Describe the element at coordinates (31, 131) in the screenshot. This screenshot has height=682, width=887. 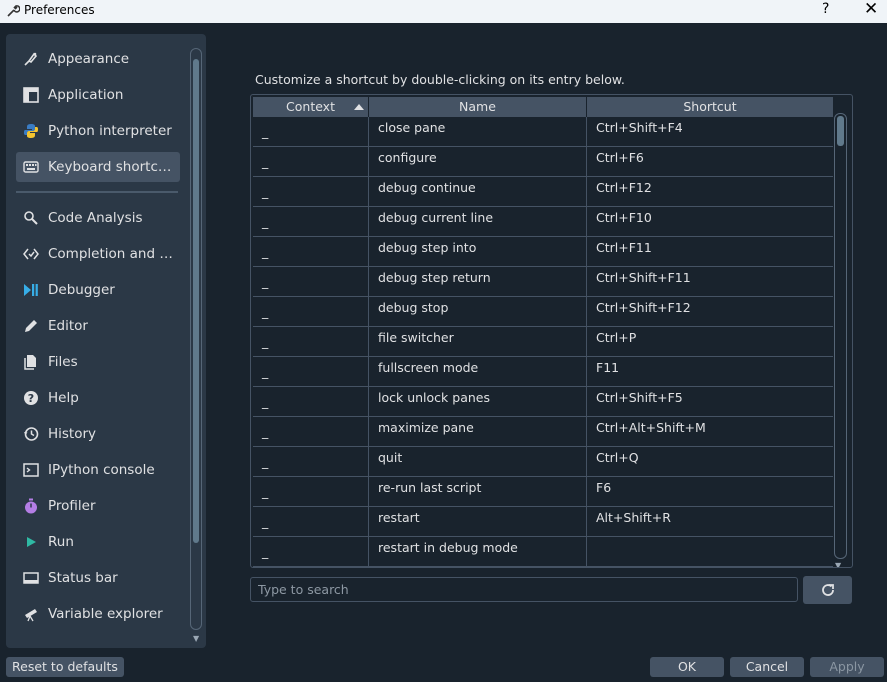
I see `python-icon` at that location.